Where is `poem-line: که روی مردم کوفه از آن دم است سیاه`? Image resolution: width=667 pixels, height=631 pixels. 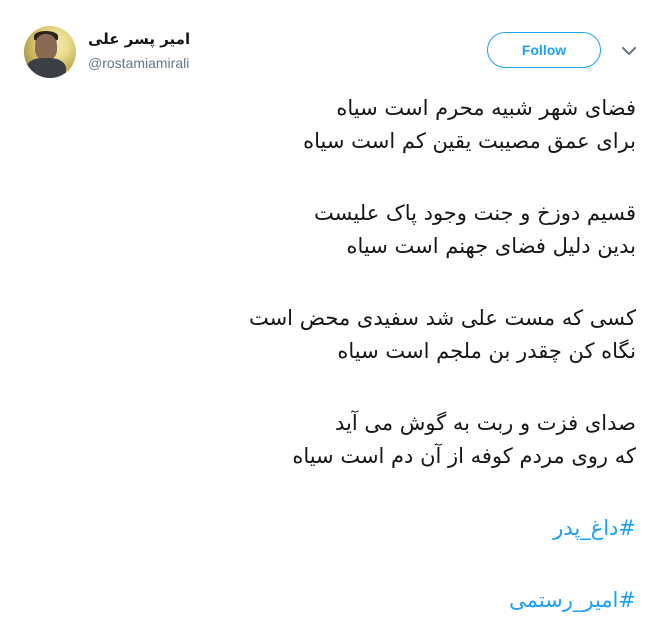
poem-line: که روی مردم کوفه از آن دم است سیاه is located at coordinates (464, 456).